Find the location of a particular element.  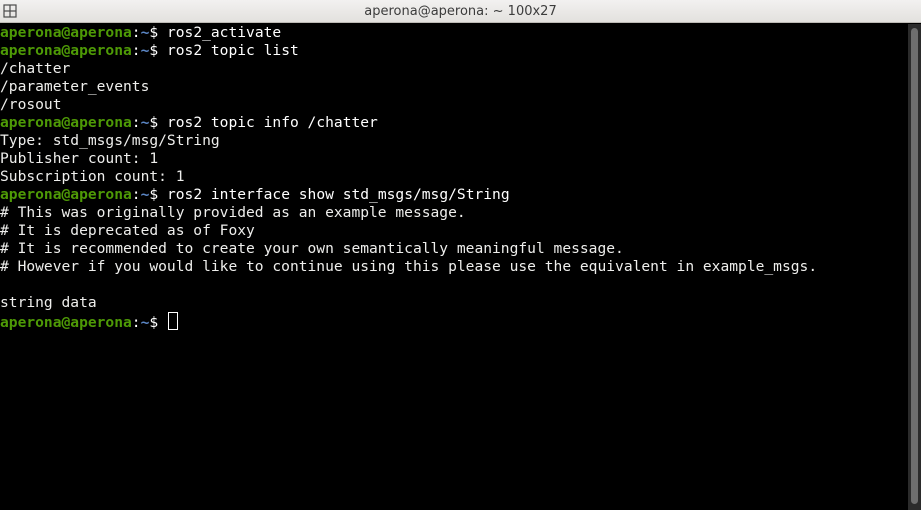

output-line: /rosout is located at coordinates (31, 104).